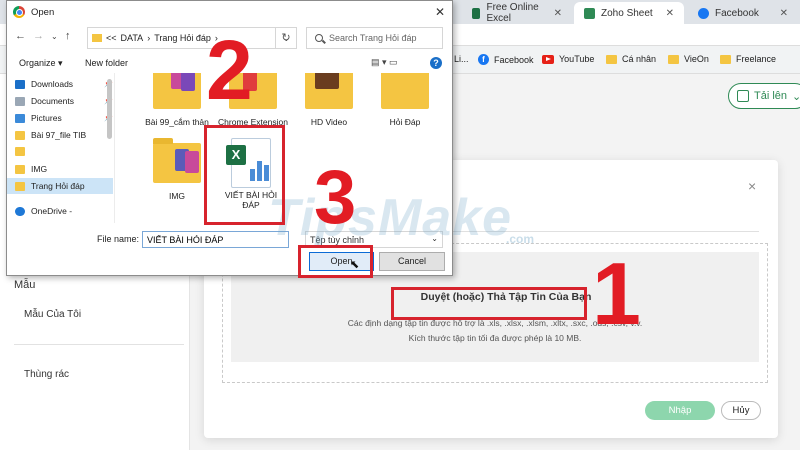  Describe the element at coordinates (514, 59) in the screenshot. I see `bookmark-label: Facebook` at that location.